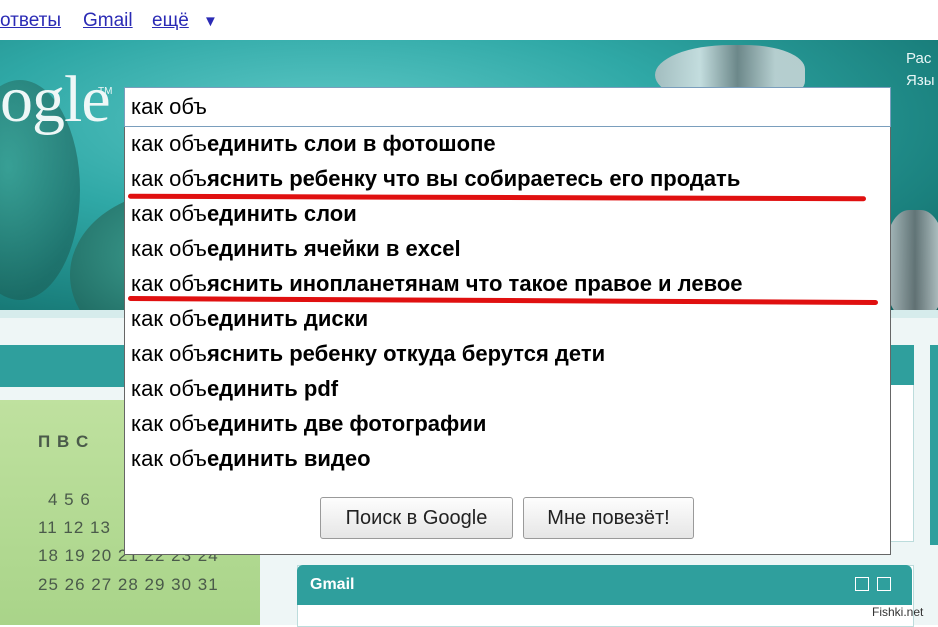  I want to click on suggestion-item: как объединить диски, so click(249, 319).